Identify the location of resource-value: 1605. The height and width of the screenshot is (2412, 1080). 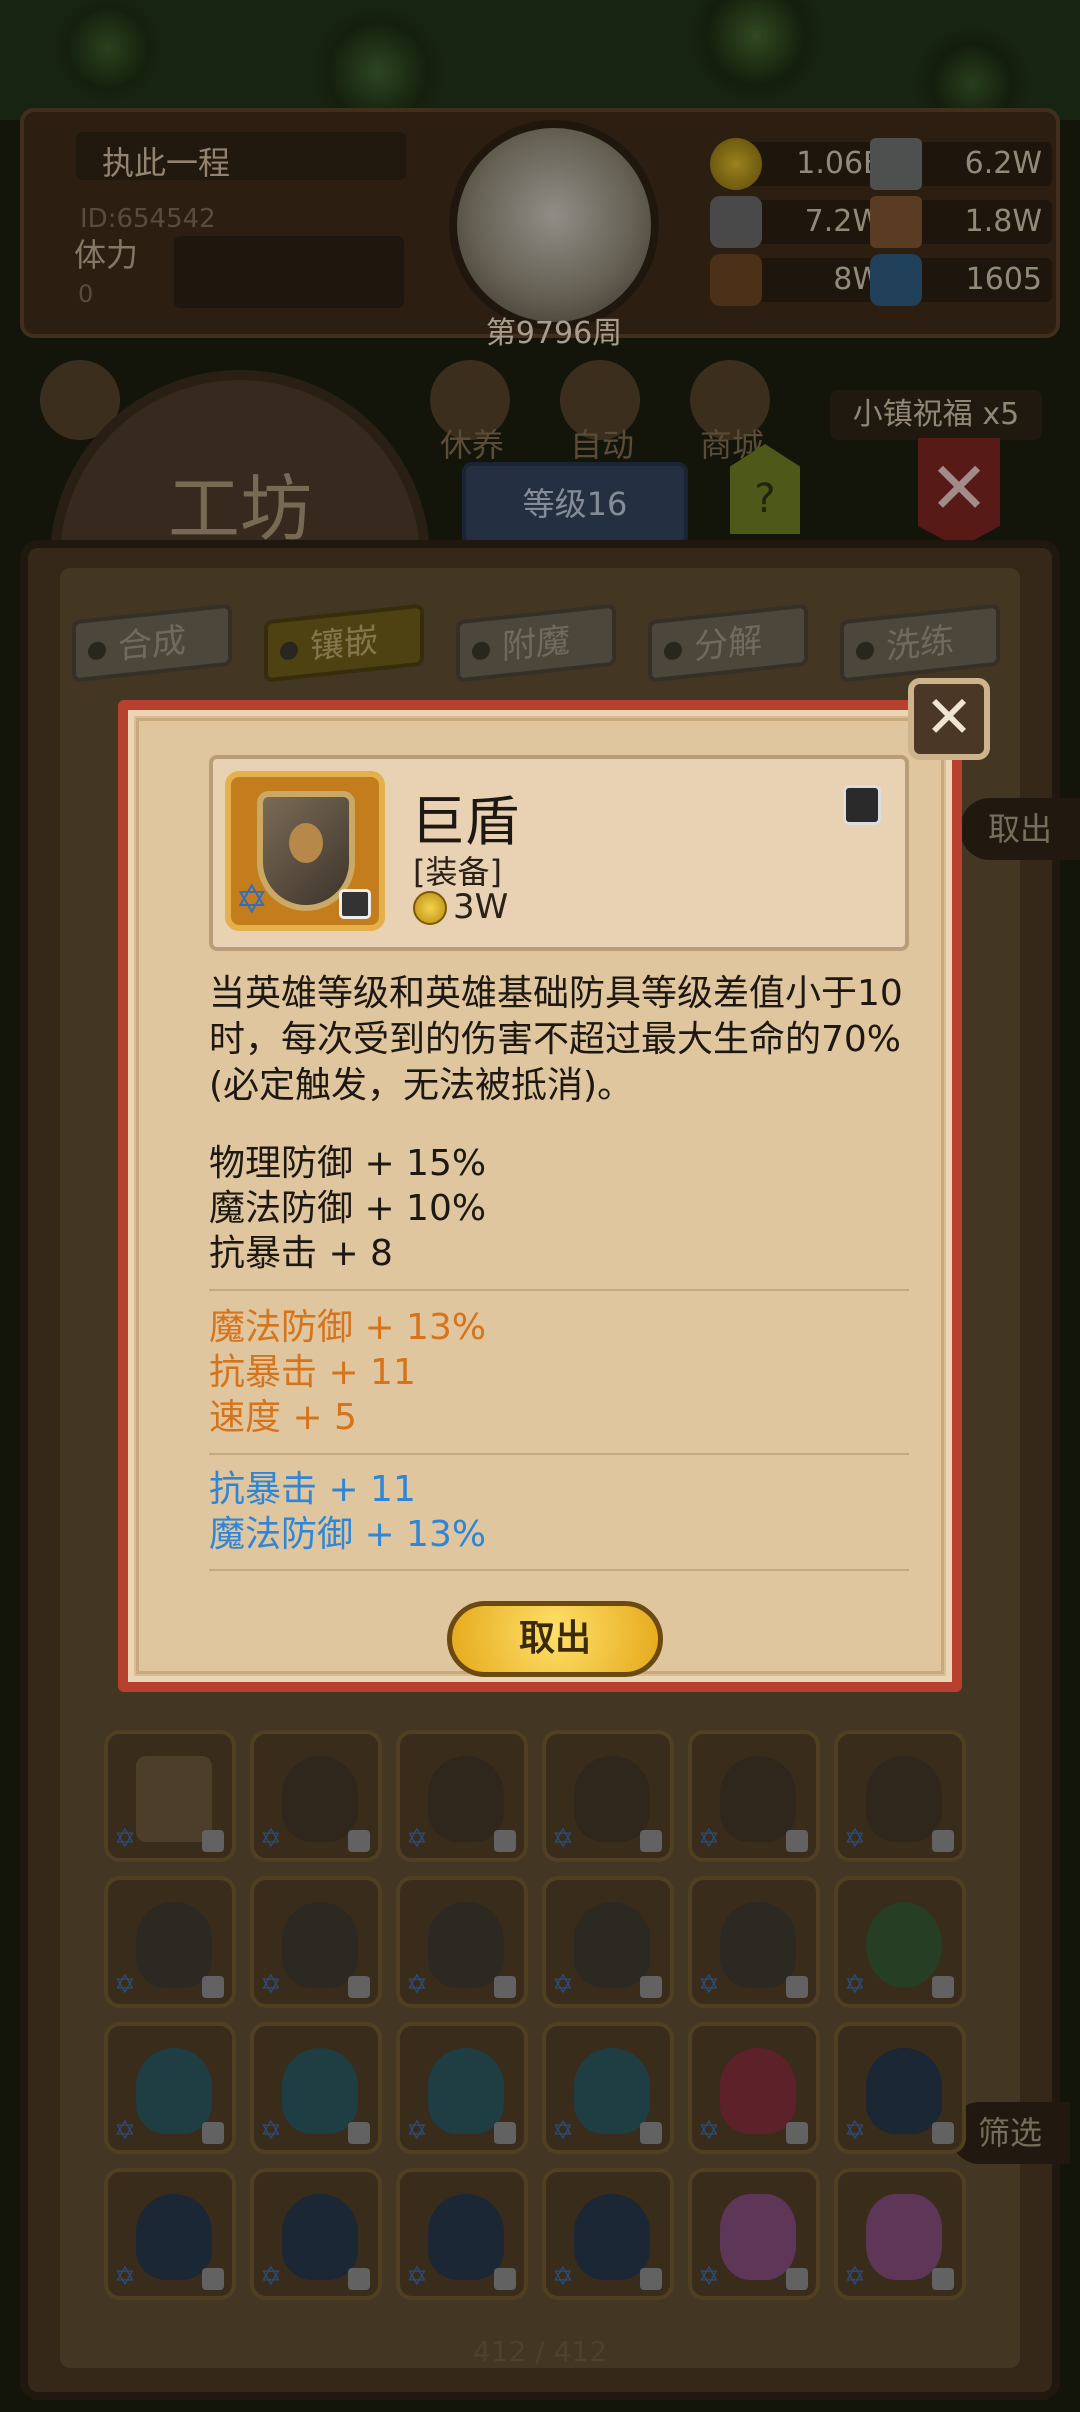
(1003, 279).